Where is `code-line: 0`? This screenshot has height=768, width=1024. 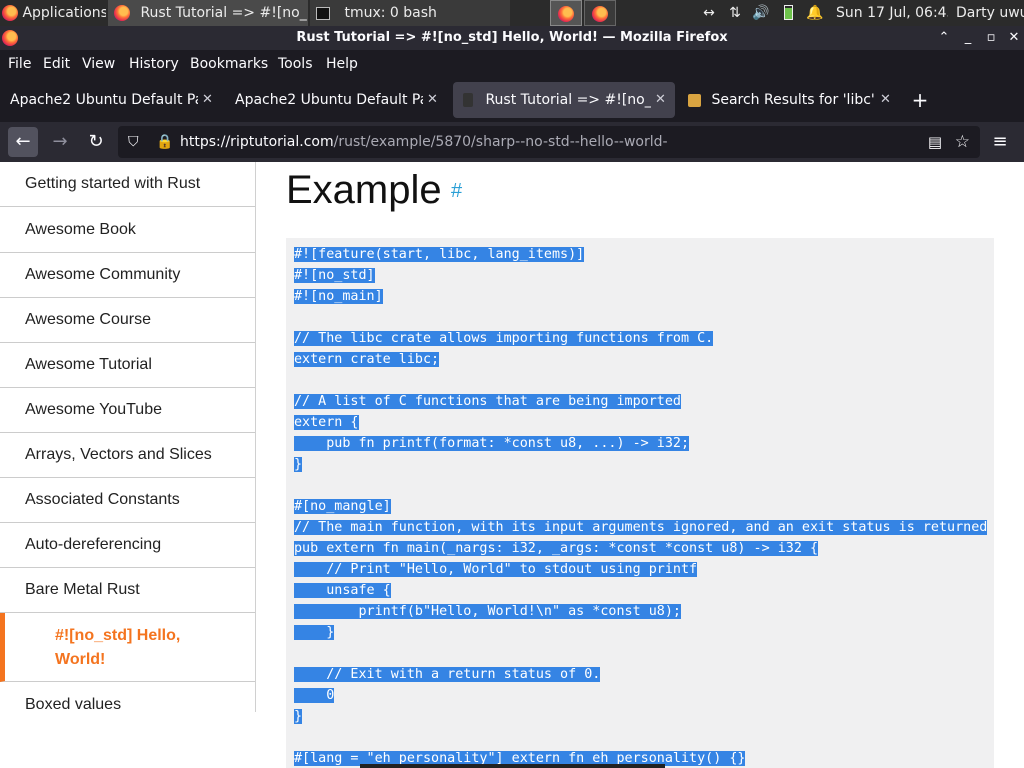
code-line: 0 is located at coordinates (314, 695).